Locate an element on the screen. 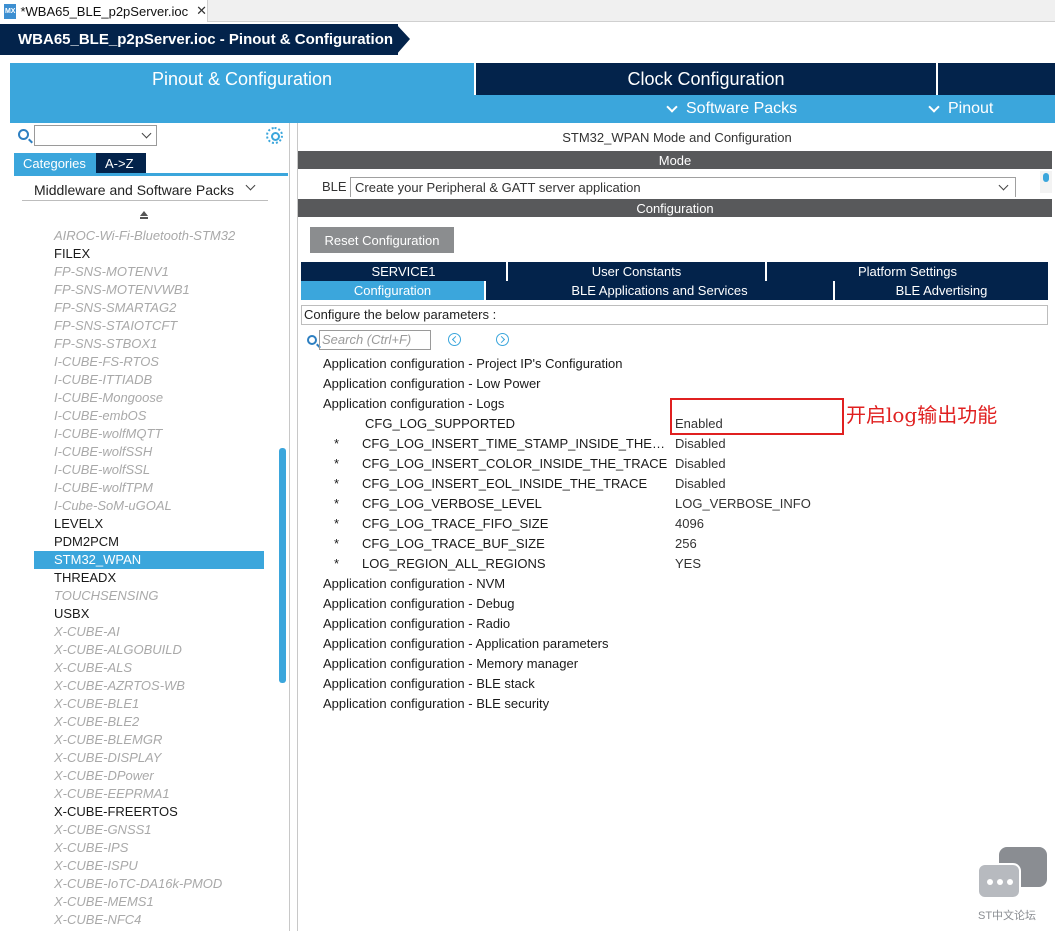  mode-scrollbar is located at coordinates (1046, 182).